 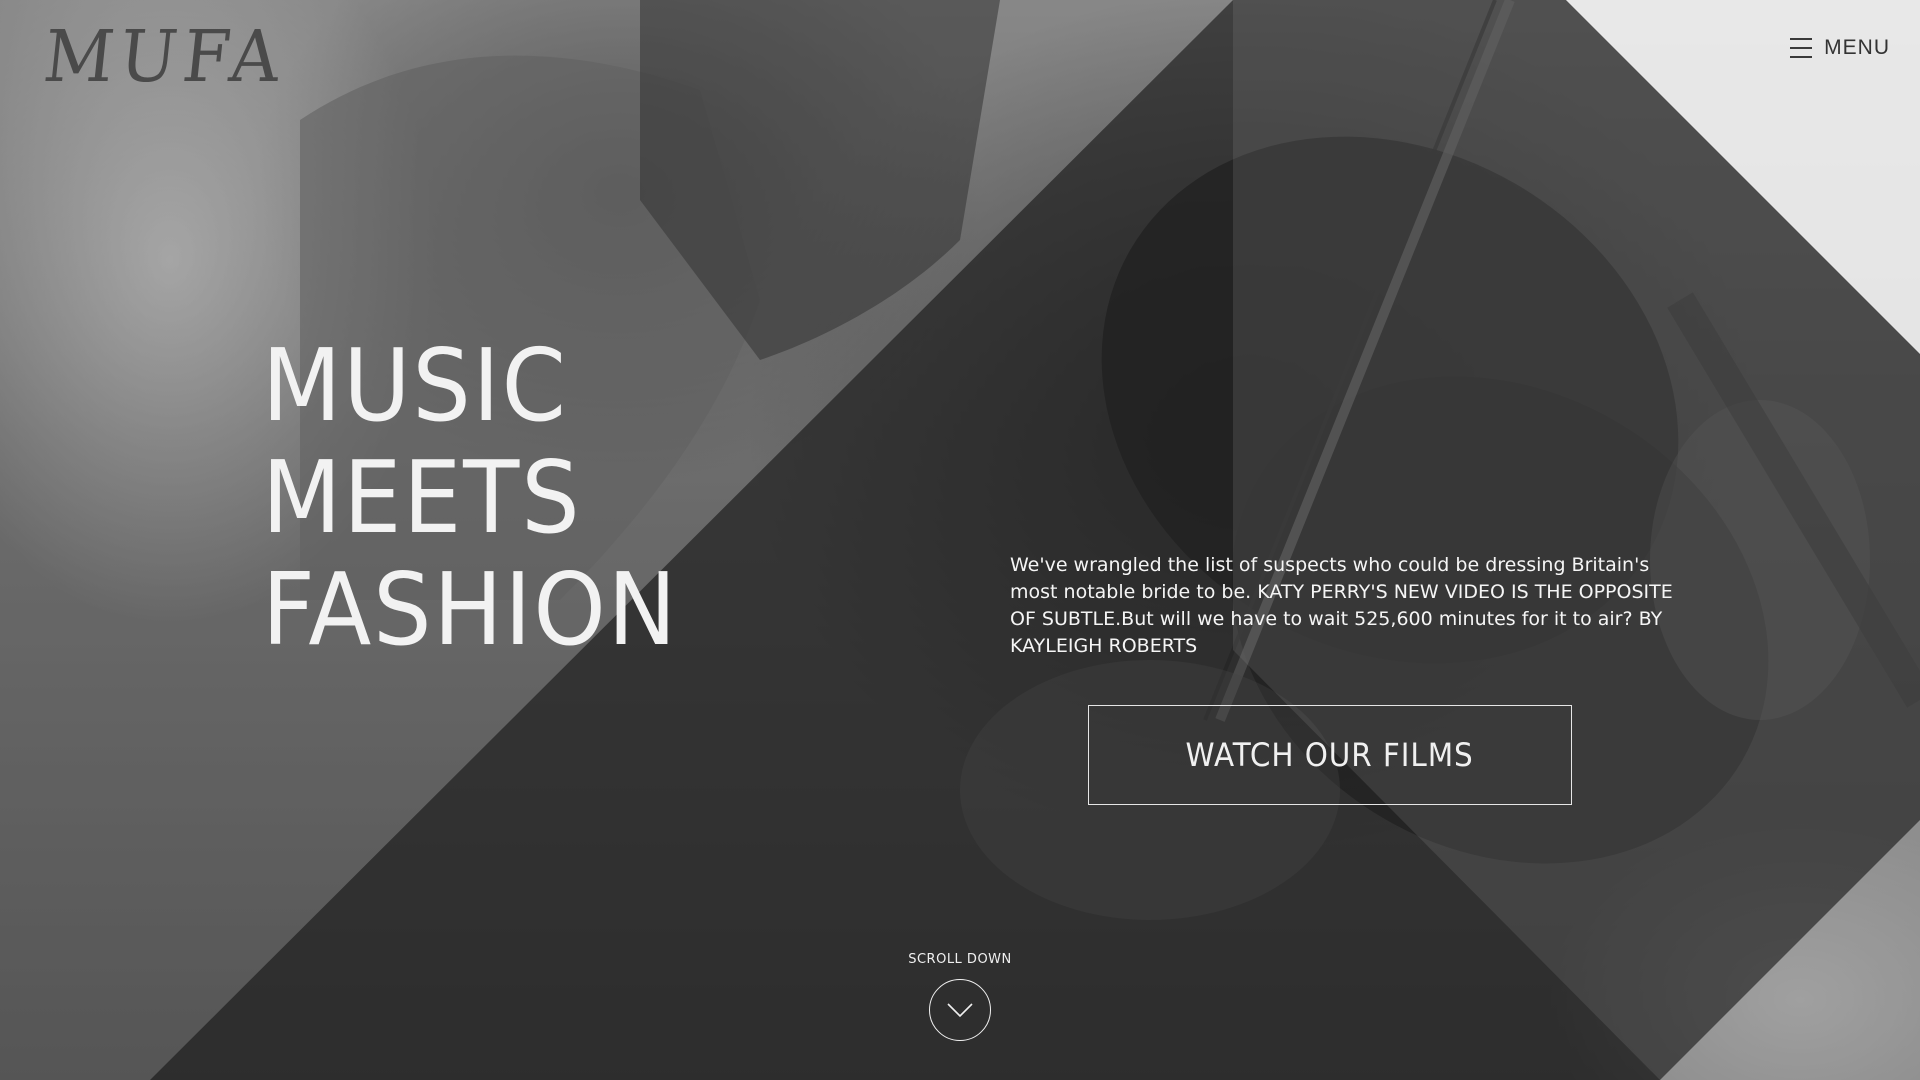 I want to click on watch-films-button: WATCH OUR FILMS, so click(x=1330, y=755).